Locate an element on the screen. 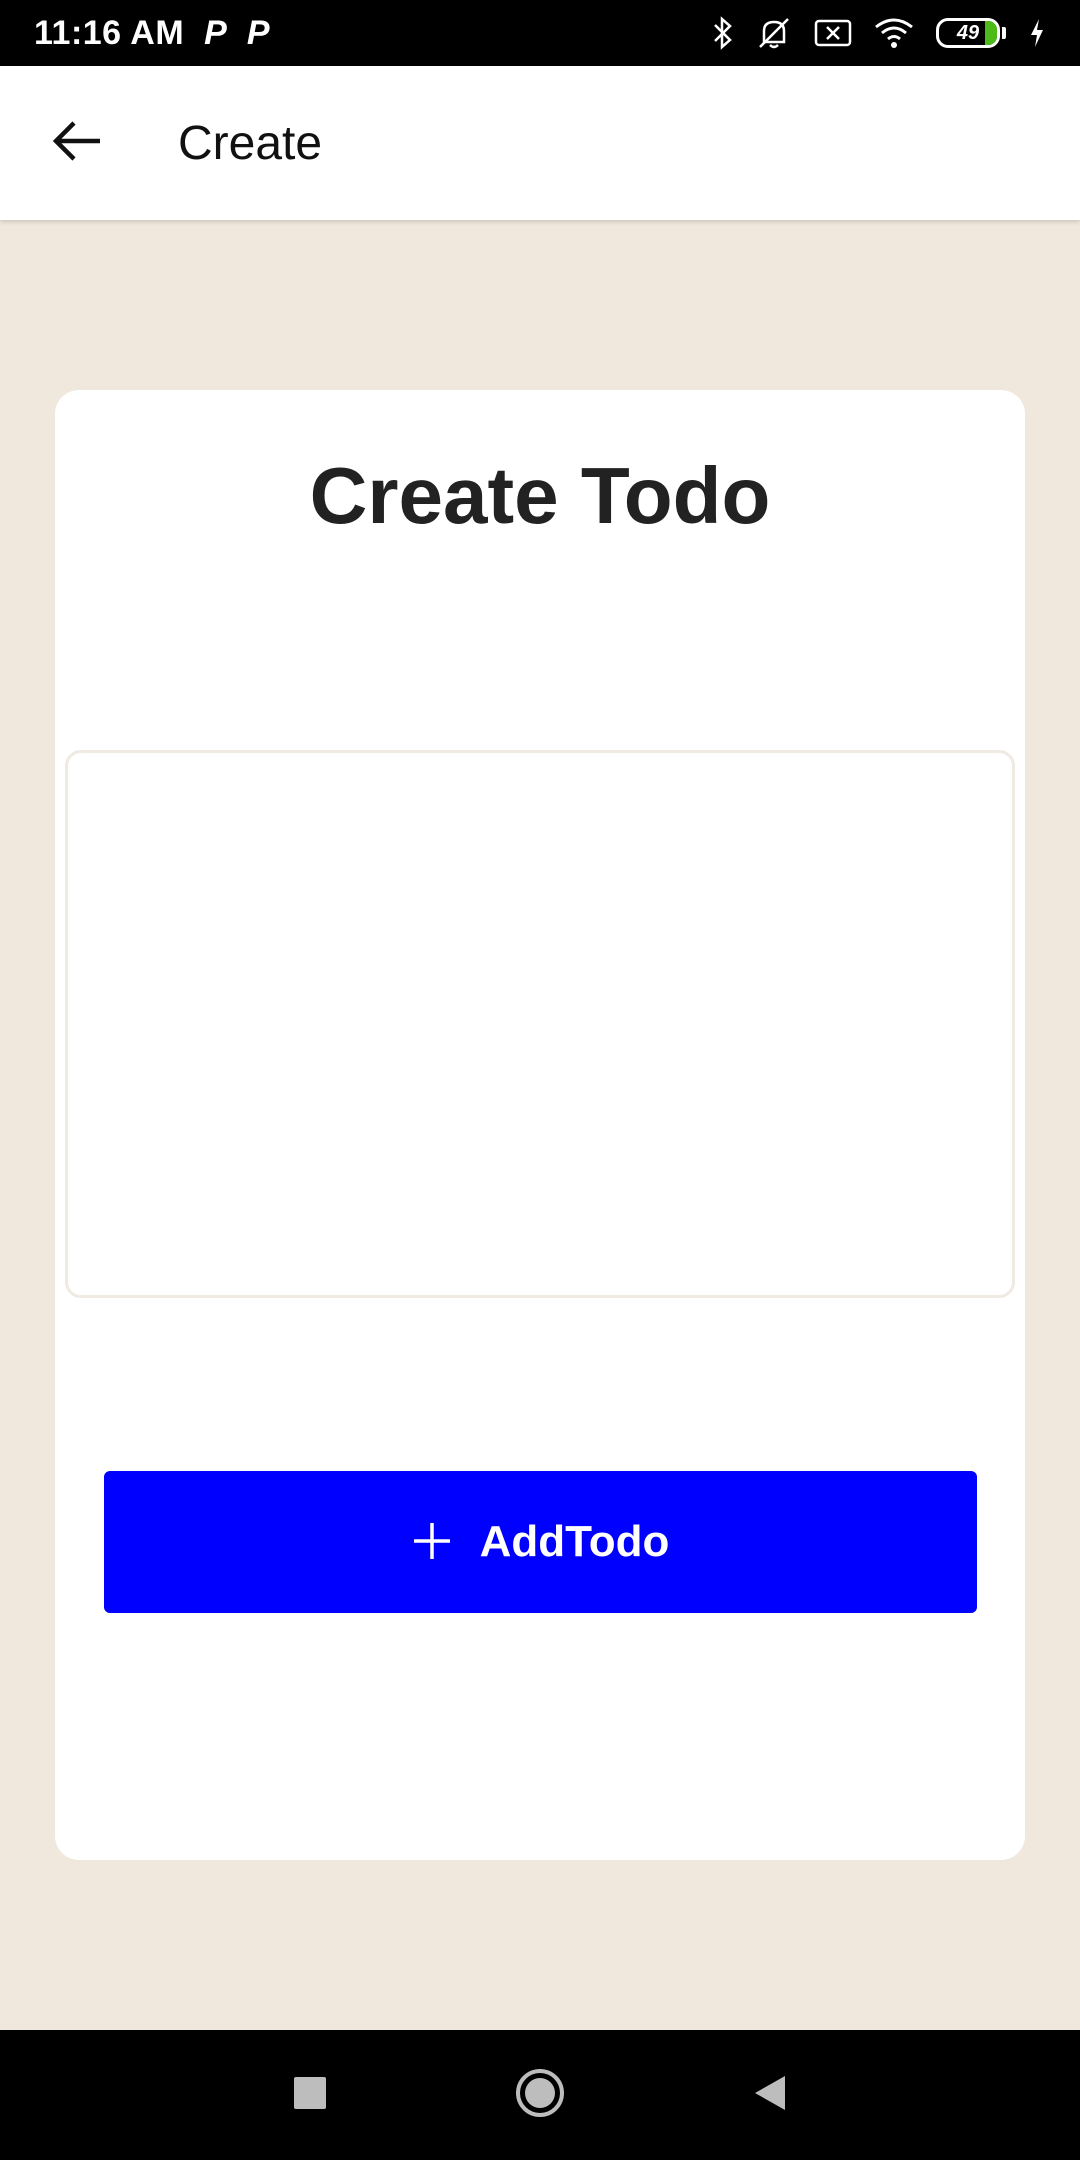 The width and height of the screenshot is (1080, 2160). card-heading: Create Todo is located at coordinates (540, 495).